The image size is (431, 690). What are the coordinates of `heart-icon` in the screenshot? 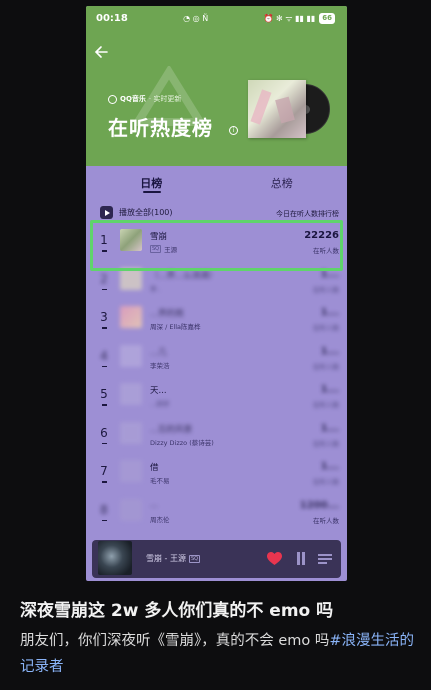 It's located at (274, 559).